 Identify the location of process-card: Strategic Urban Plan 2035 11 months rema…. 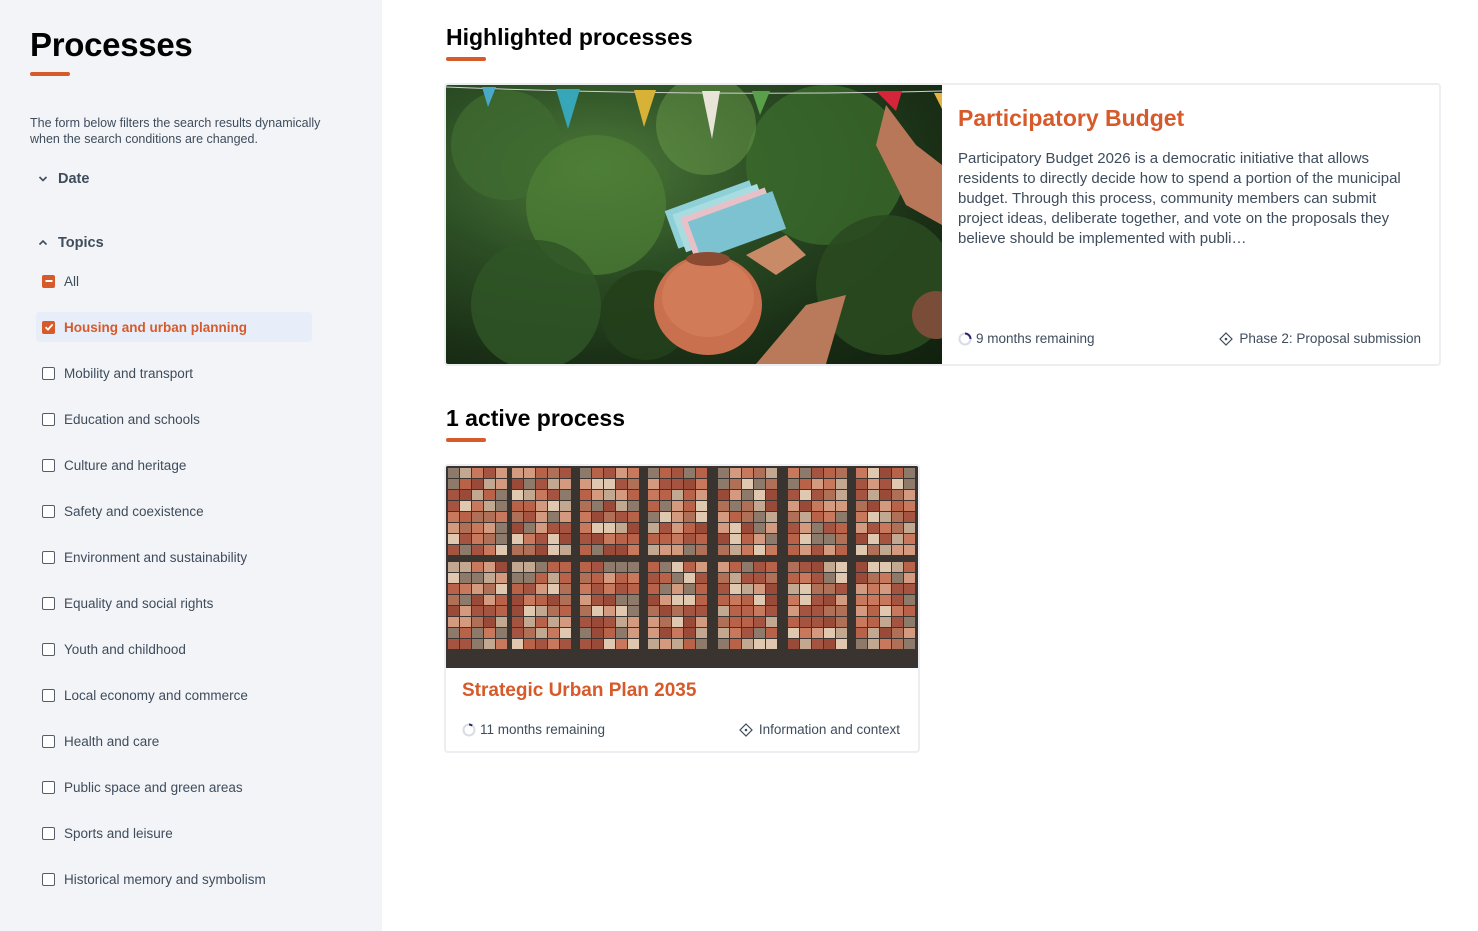
(682, 608).